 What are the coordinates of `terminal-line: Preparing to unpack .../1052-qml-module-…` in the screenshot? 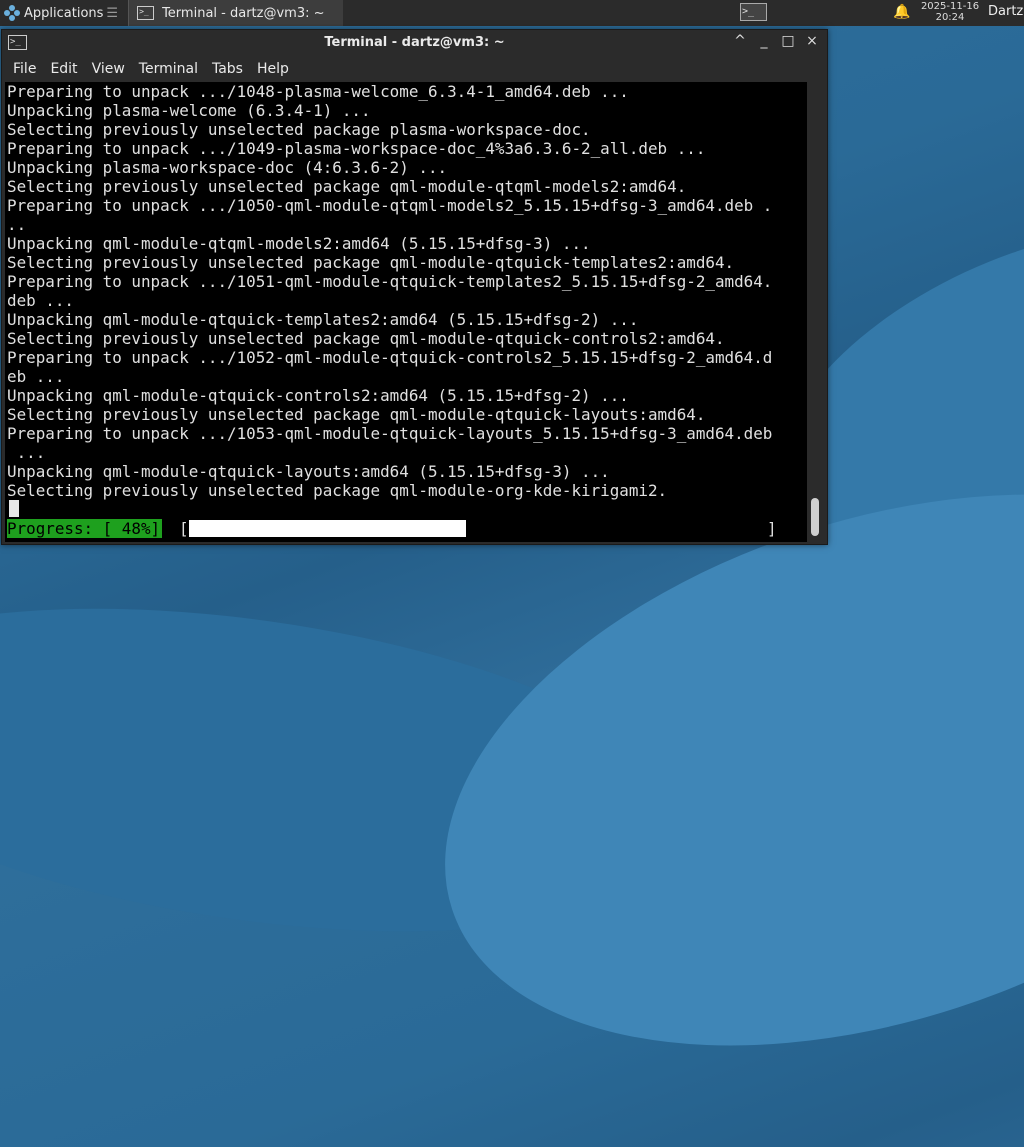 It's located at (390, 357).